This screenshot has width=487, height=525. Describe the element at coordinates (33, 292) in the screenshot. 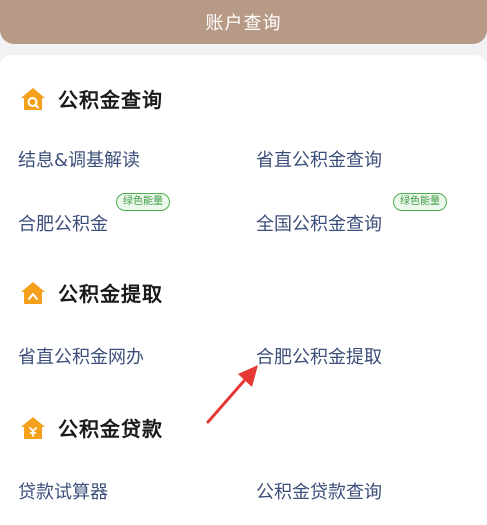

I see `house-withdraw-icon` at that location.